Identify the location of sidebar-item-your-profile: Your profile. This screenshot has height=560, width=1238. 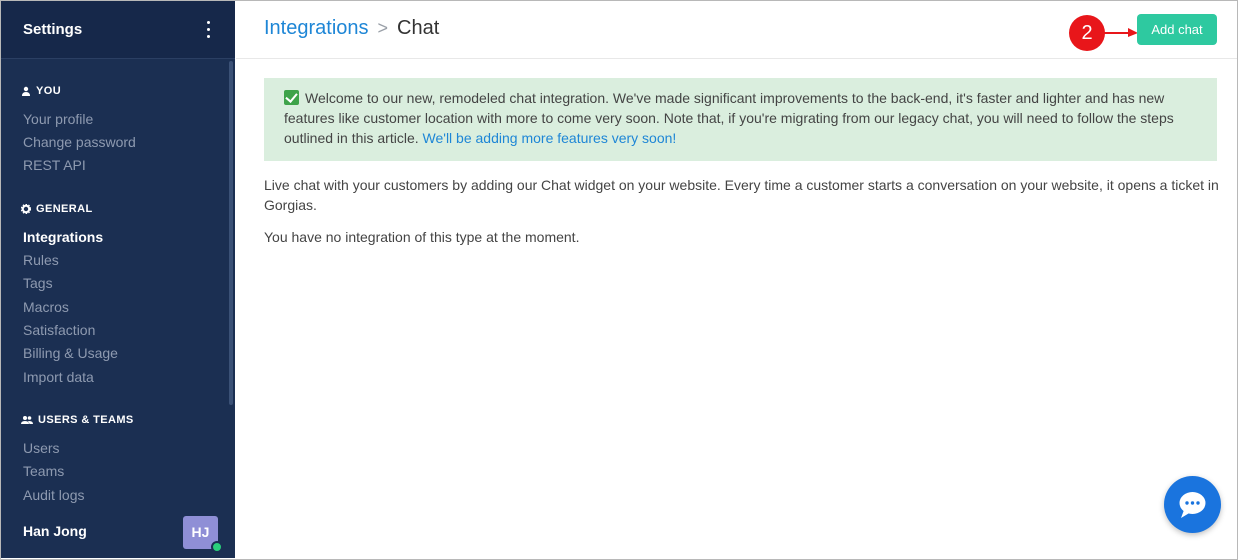
(58, 119).